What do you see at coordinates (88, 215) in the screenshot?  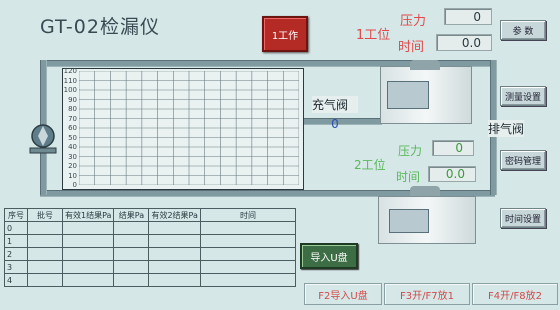 I see `col-valid1: 有效1结果Pa` at bounding box center [88, 215].